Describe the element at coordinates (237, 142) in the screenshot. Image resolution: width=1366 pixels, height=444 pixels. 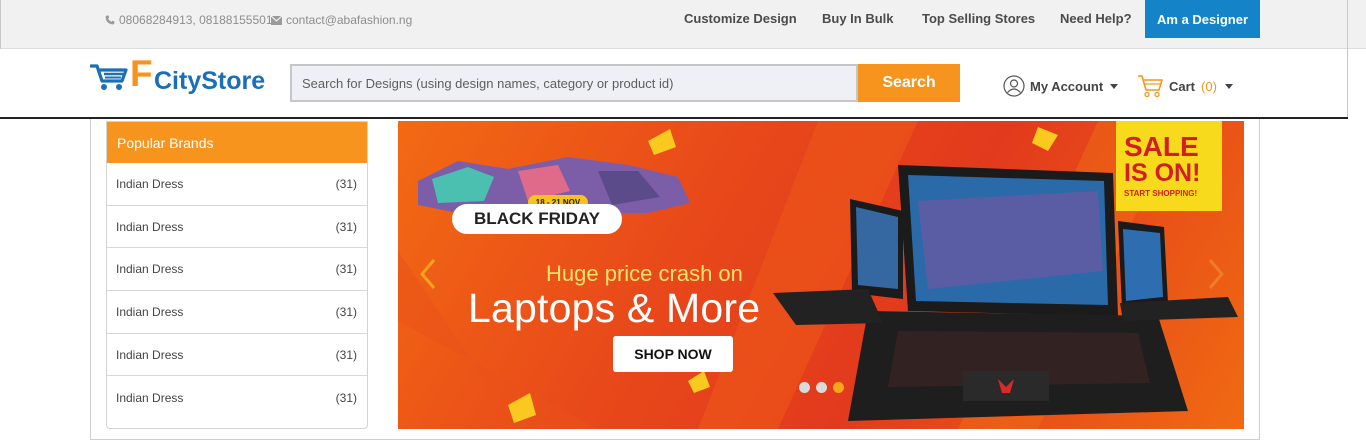
I see `popular-brands-title: Popular Brands` at that location.